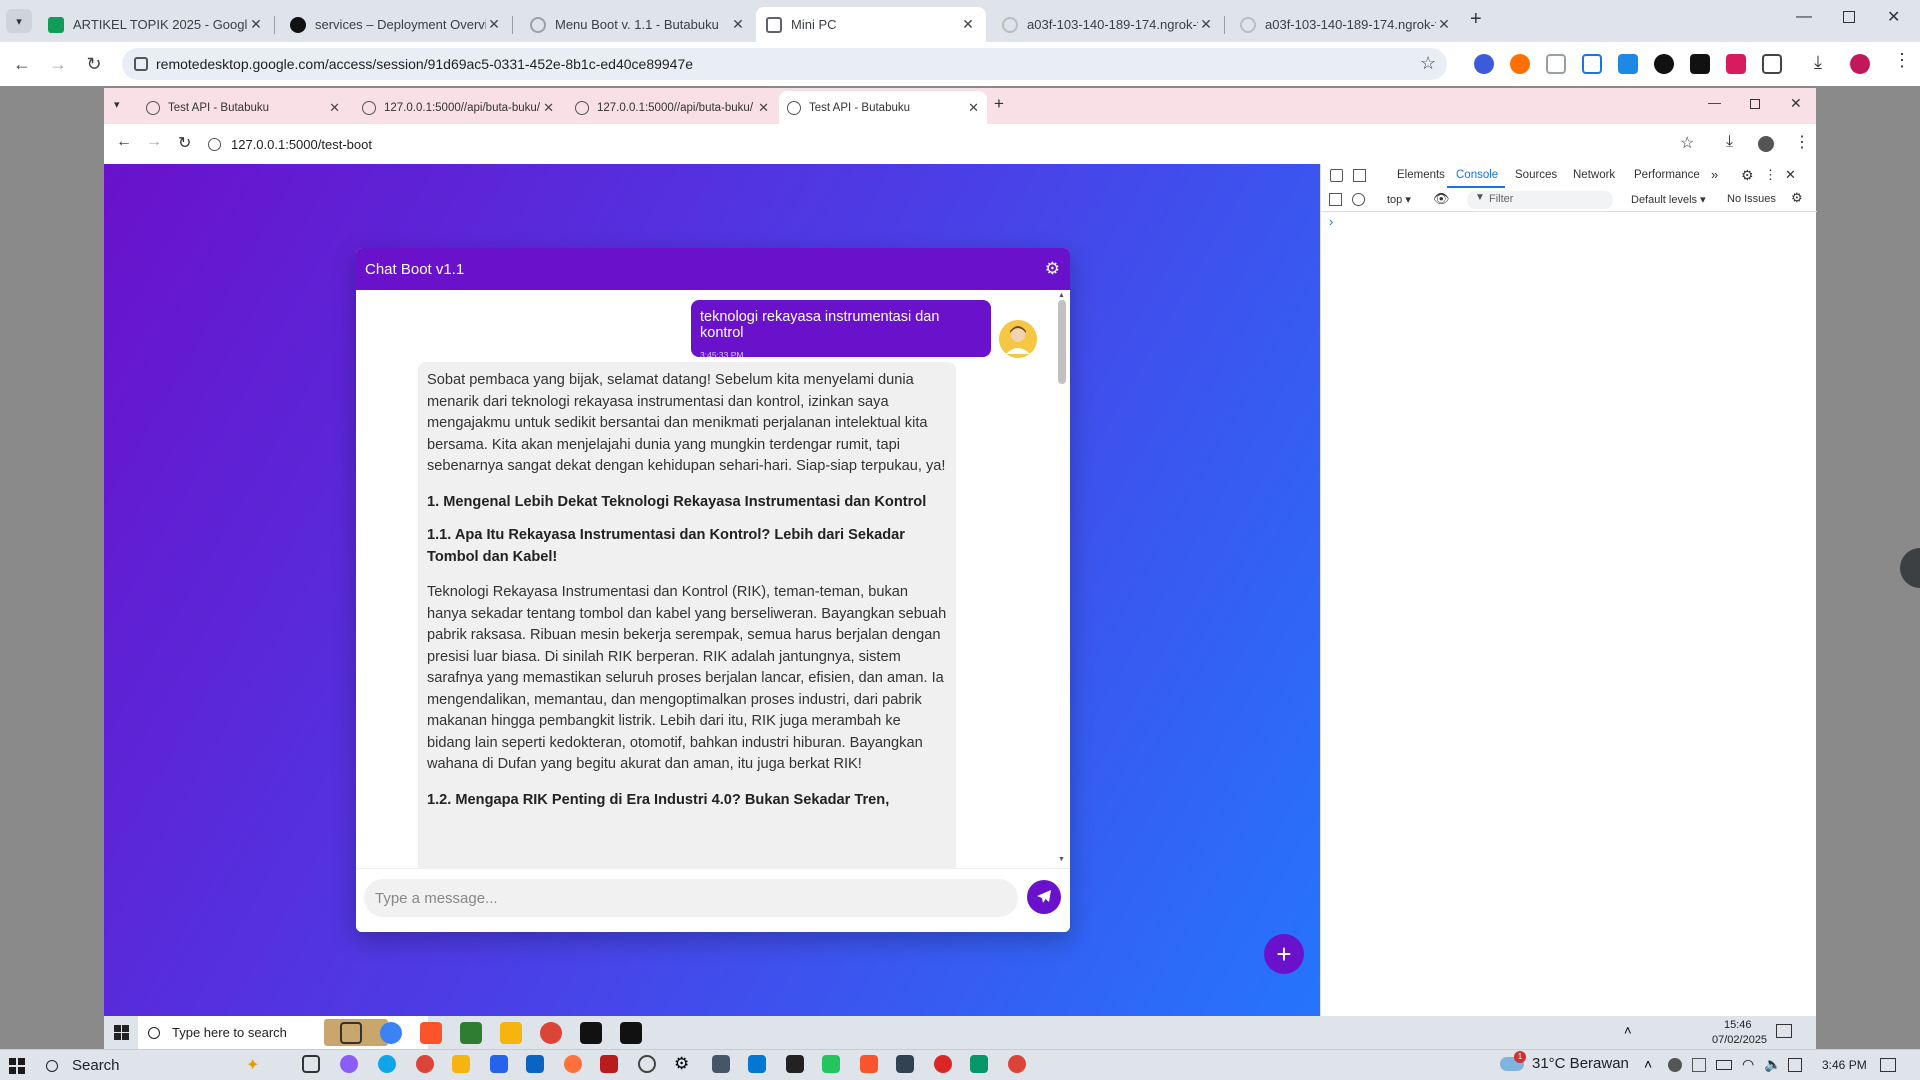 The height and width of the screenshot is (1080, 1920). Describe the element at coordinates (396, 24) in the screenshot. I see `outer-tab-2: services – Deployment Overvie ✕` at that location.